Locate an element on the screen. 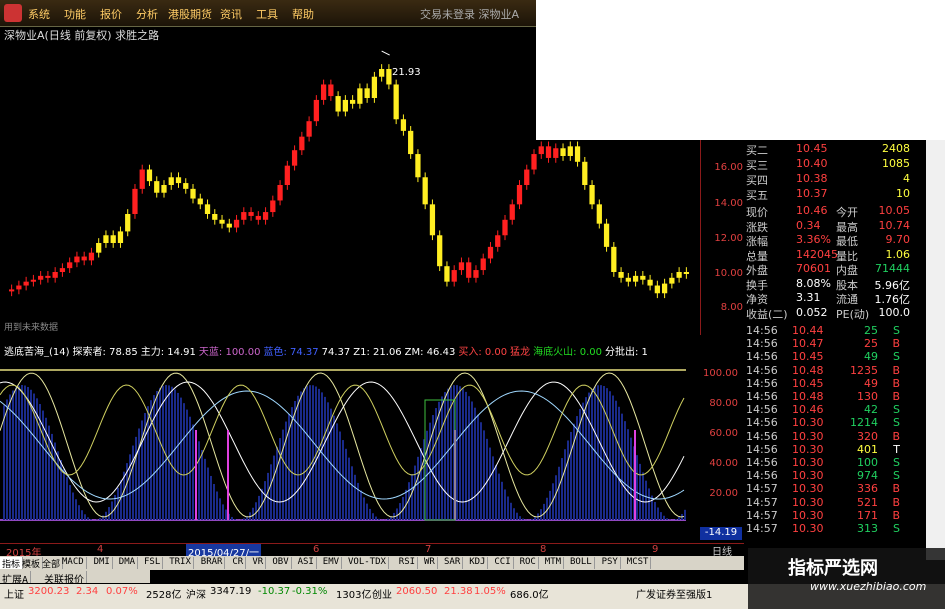  indicator-tab: PSY is located at coordinates (610, 563).